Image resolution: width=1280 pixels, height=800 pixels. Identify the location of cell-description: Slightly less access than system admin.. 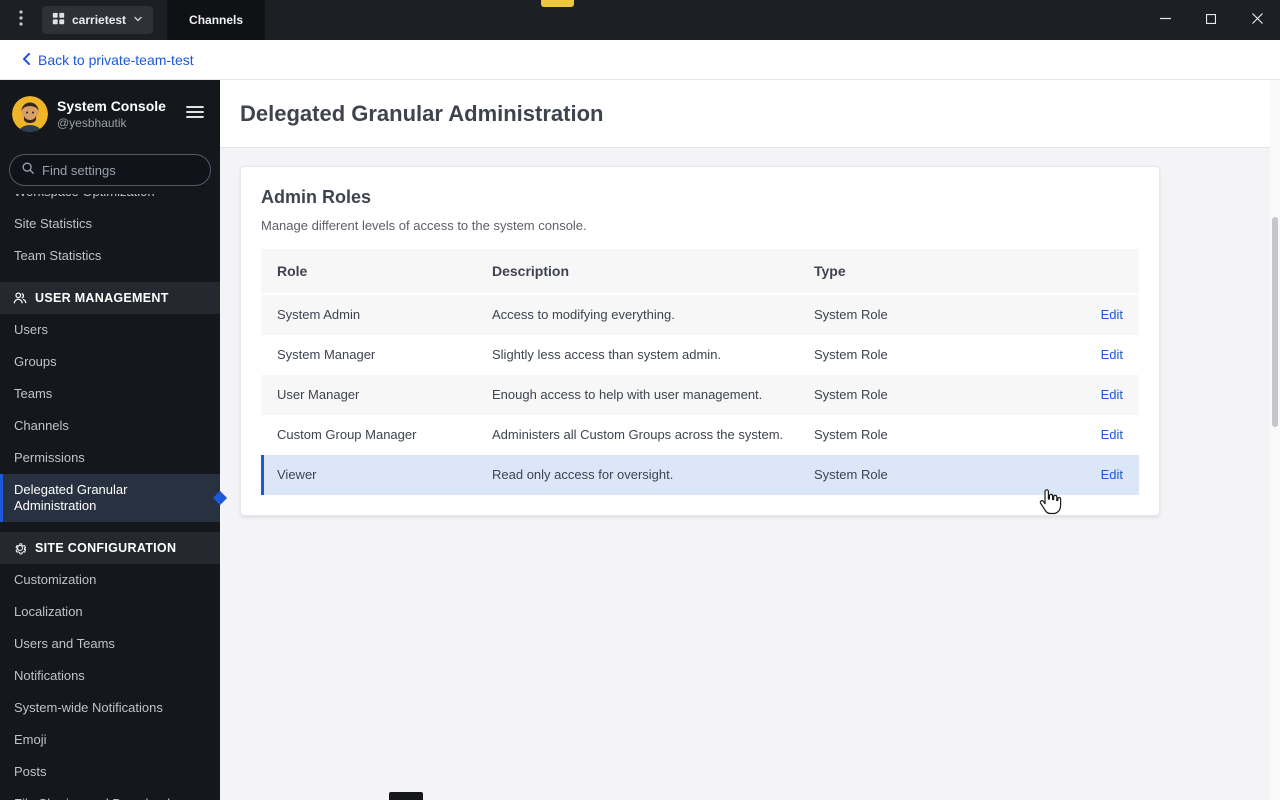
(607, 354).